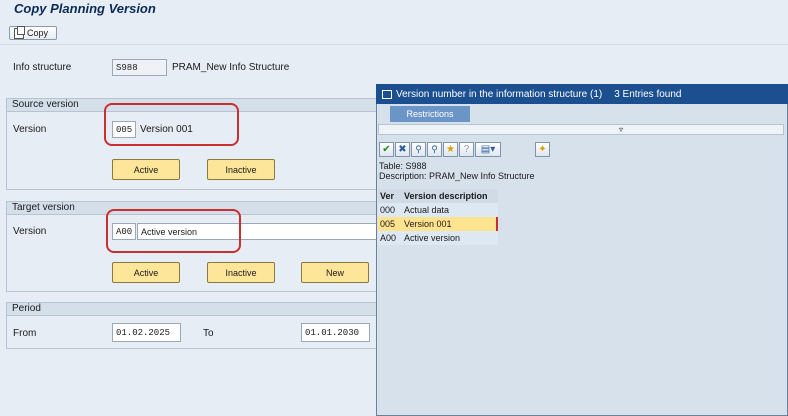 The width and height of the screenshot is (788, 416). I want to click on target-new-button: New, so click(335, 272).